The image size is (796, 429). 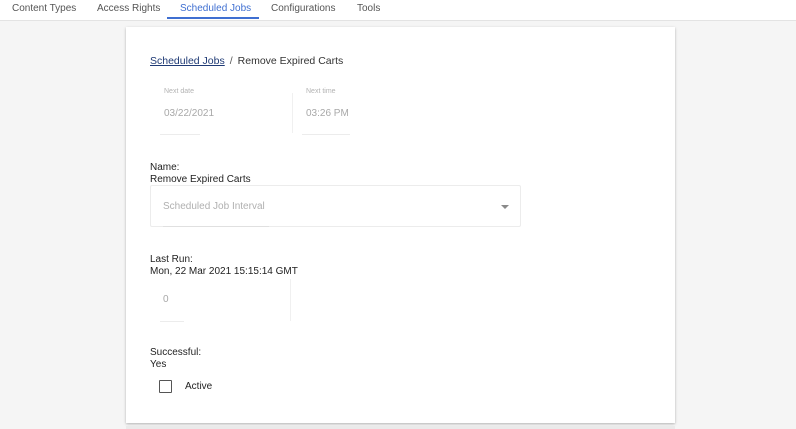 What do you see at coordinates (215, 8) in the screenshot?
I see `tab-scheduled-jobs: Scheduled Jobs` at bounding box center [215, 8].